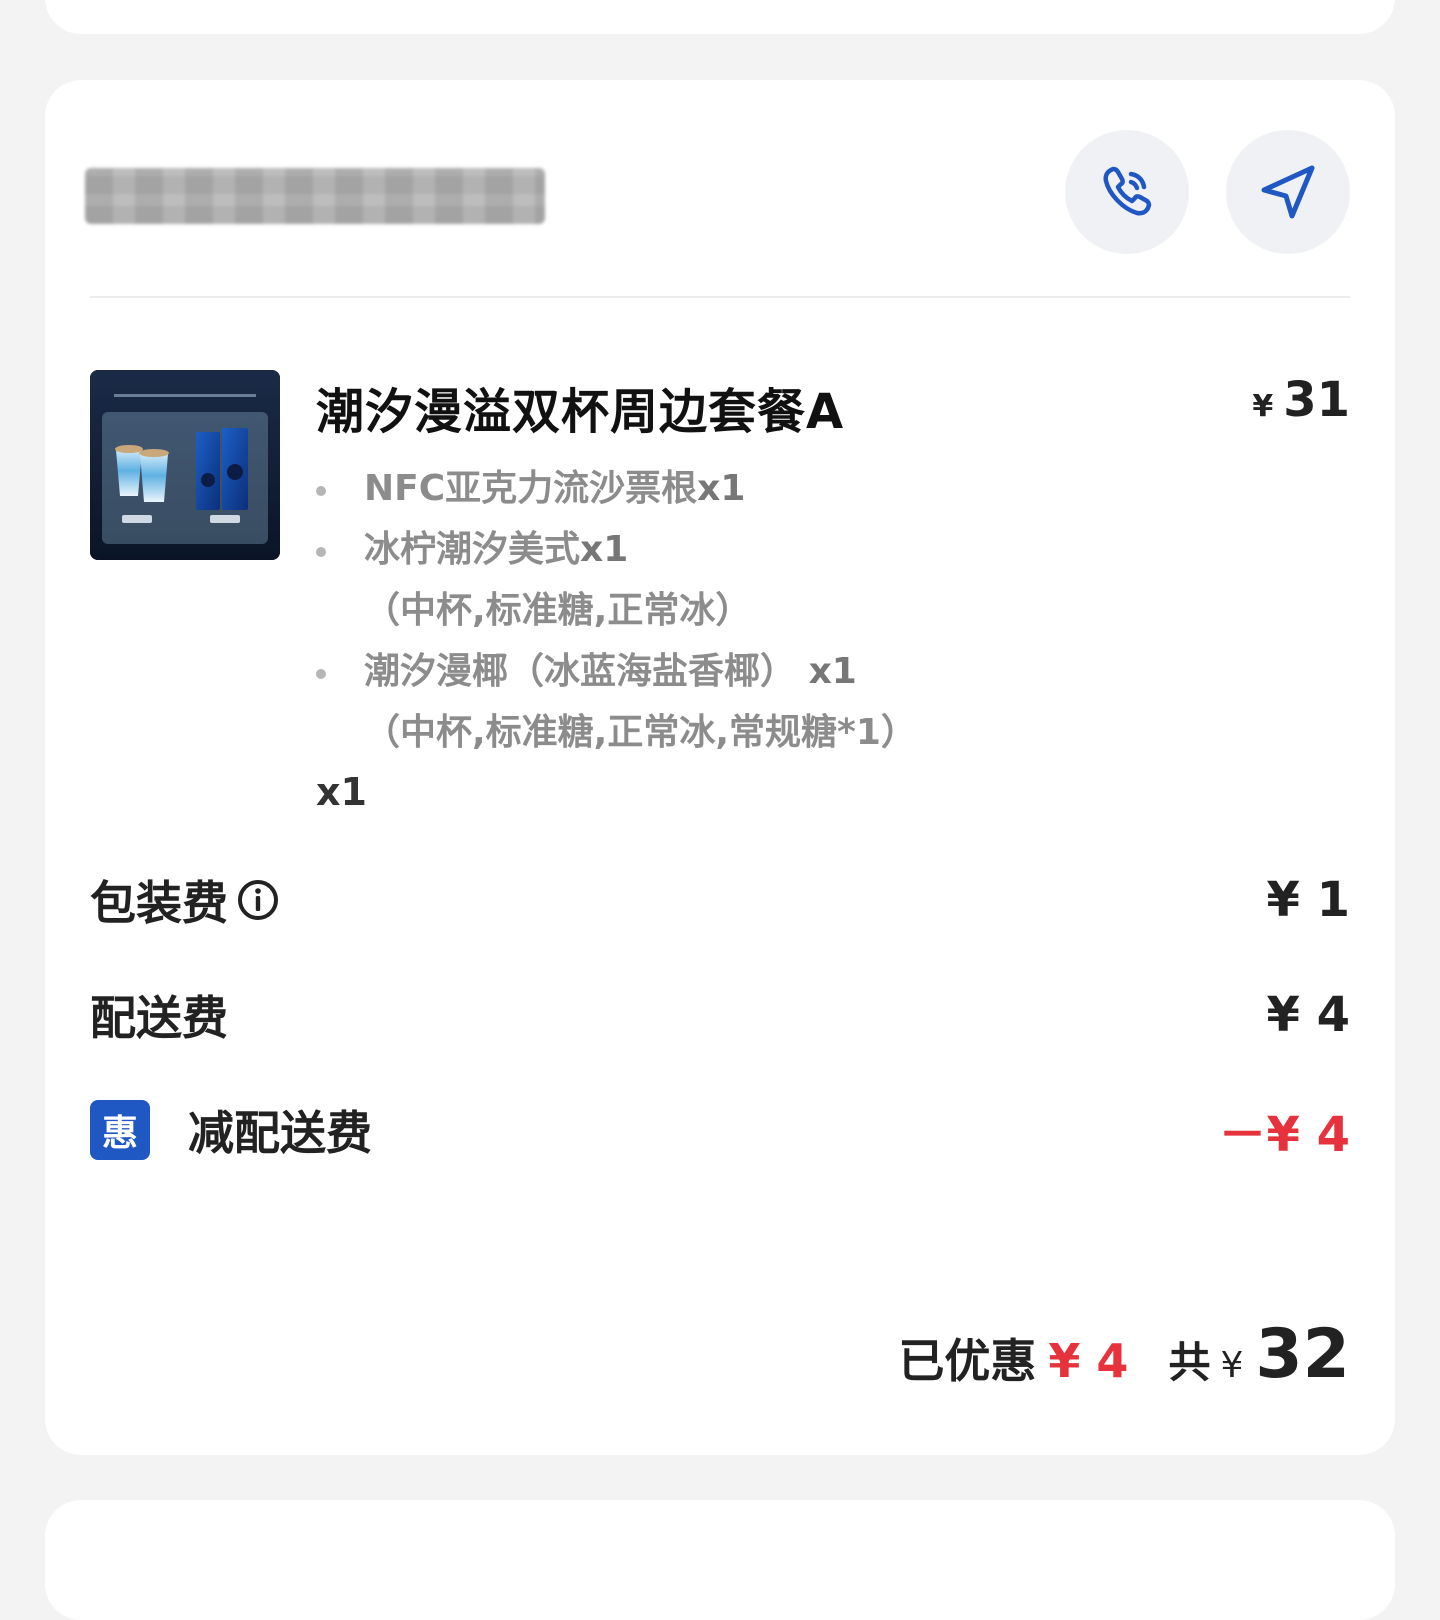  I want to click on call-button, so click(1127, 192).